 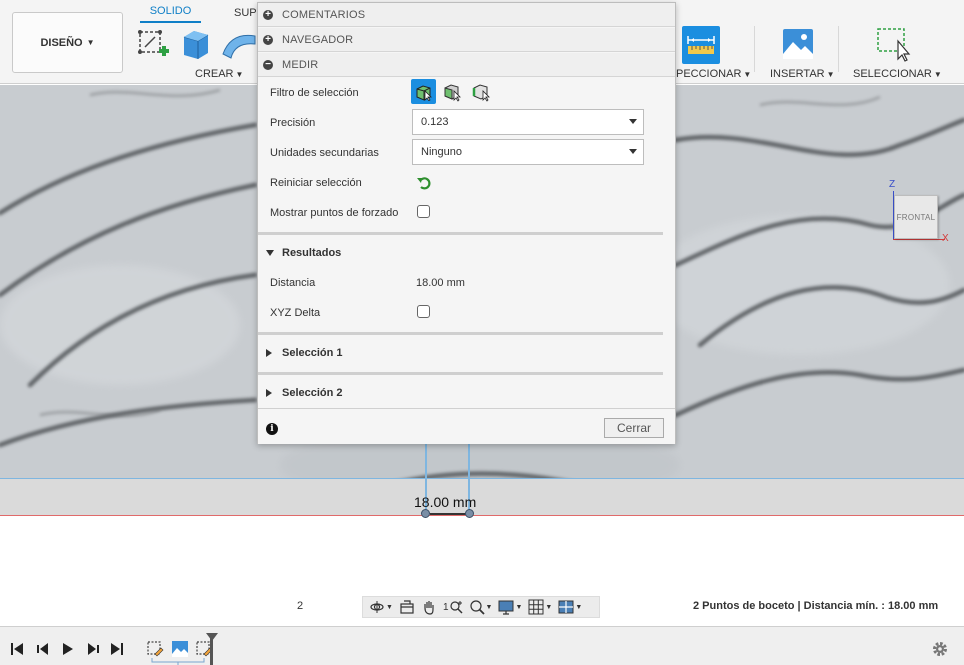 What do you see at coordinates (634, 428) in the screenshot?
I see `close-button: Cerrar` at bounding box center [634, 428].